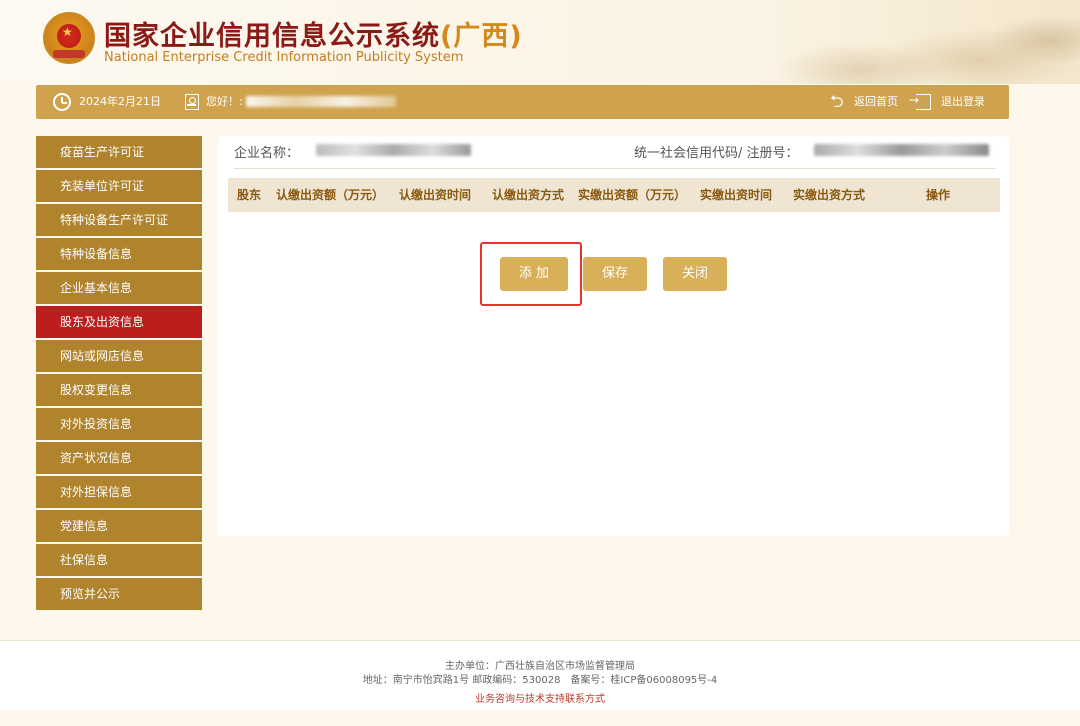 The width and height of the screenshot is (1080, 726). What do you see at coordinates (119, 594) in the screenshot?
I see `sidebar-item-preview-publish: 预览并公示` at bounding box center [119, 594].